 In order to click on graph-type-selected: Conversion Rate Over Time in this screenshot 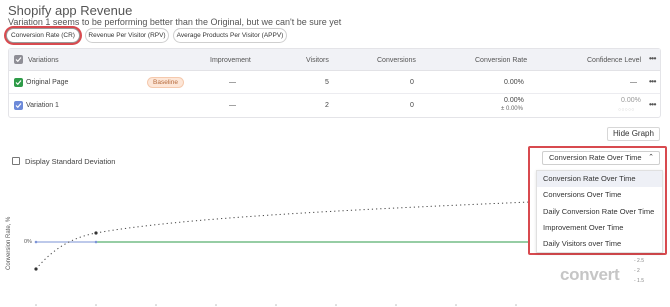, I will do `click(595, 157)`.